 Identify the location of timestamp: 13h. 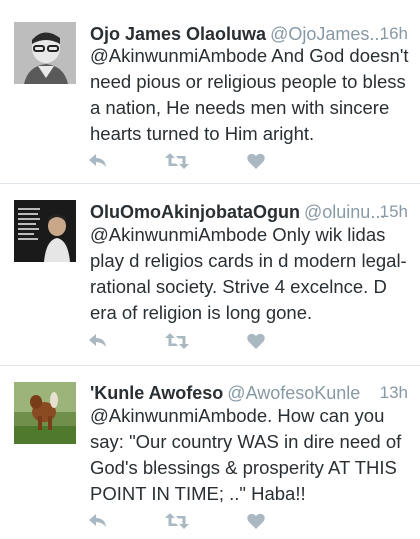
(393, 392).